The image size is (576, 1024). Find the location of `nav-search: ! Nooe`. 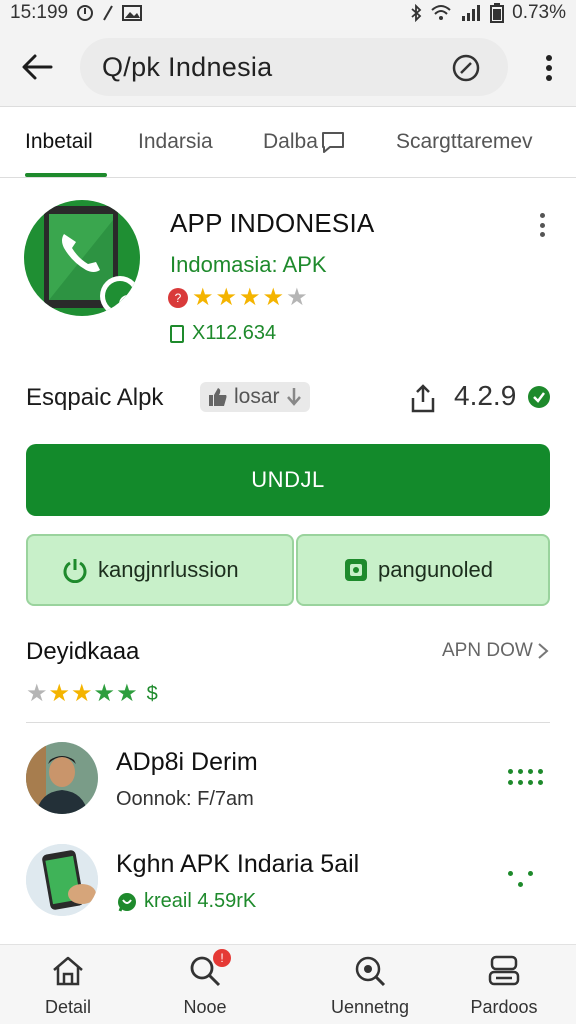

nav-search: ! Nooe is located at coordinates (205, 986).